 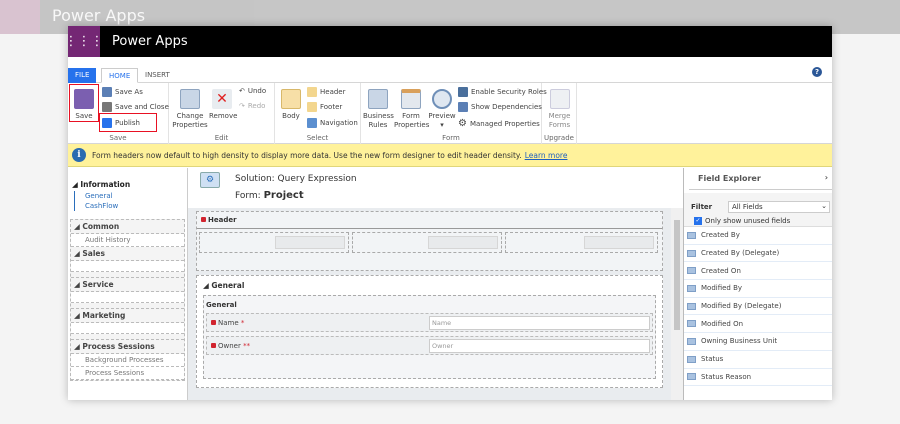 What do you see at coordinates (817, 72) in the screenshot?
I see `help-icon: ?` at bounding box center [817, 72].